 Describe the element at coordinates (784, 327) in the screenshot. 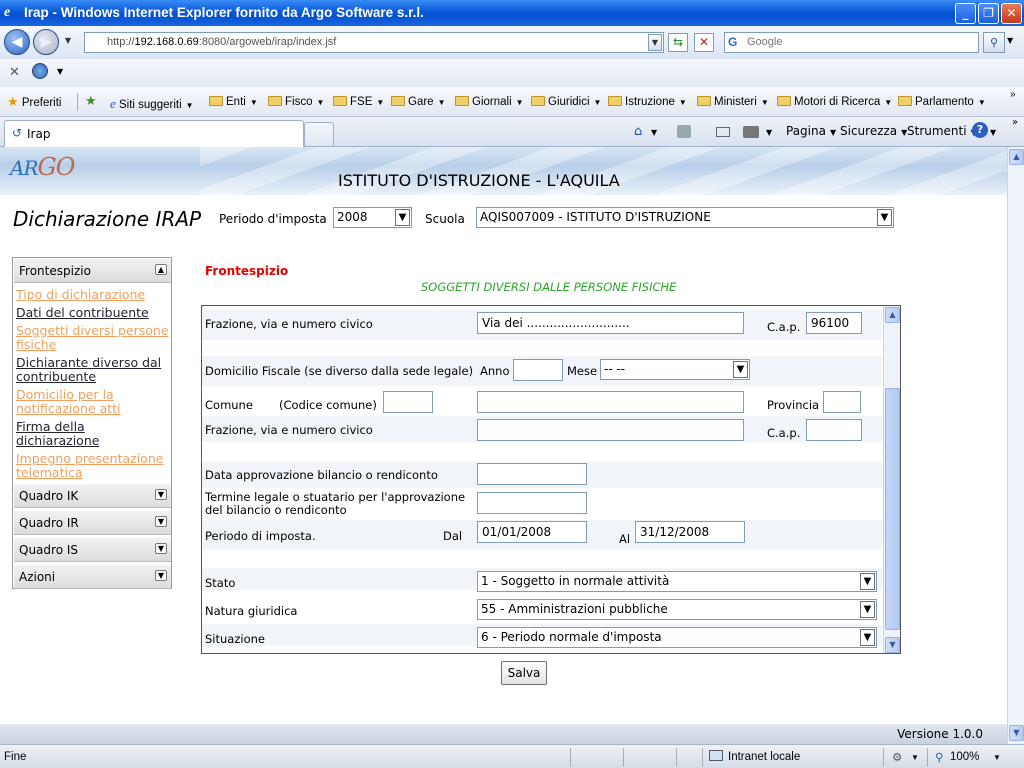

I see `cap-label: C.a.p.` at that location.